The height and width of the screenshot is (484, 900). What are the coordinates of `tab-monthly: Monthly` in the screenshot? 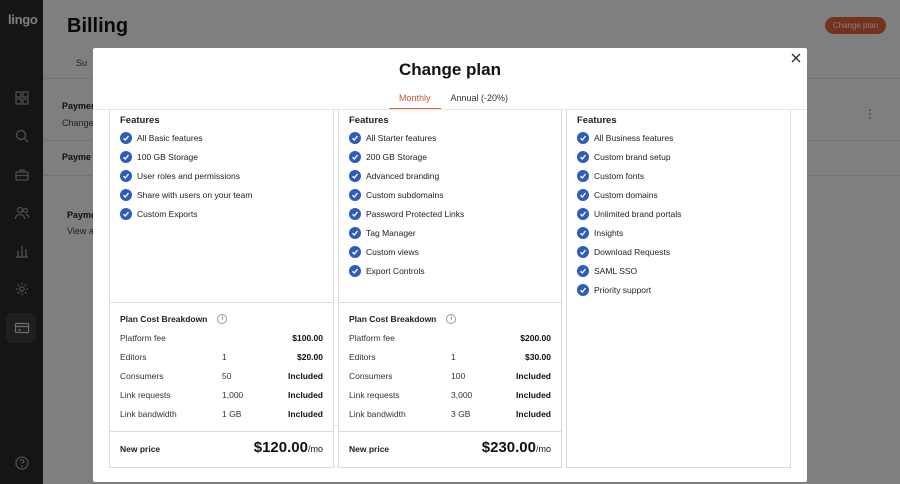 It's located at (415, 99).